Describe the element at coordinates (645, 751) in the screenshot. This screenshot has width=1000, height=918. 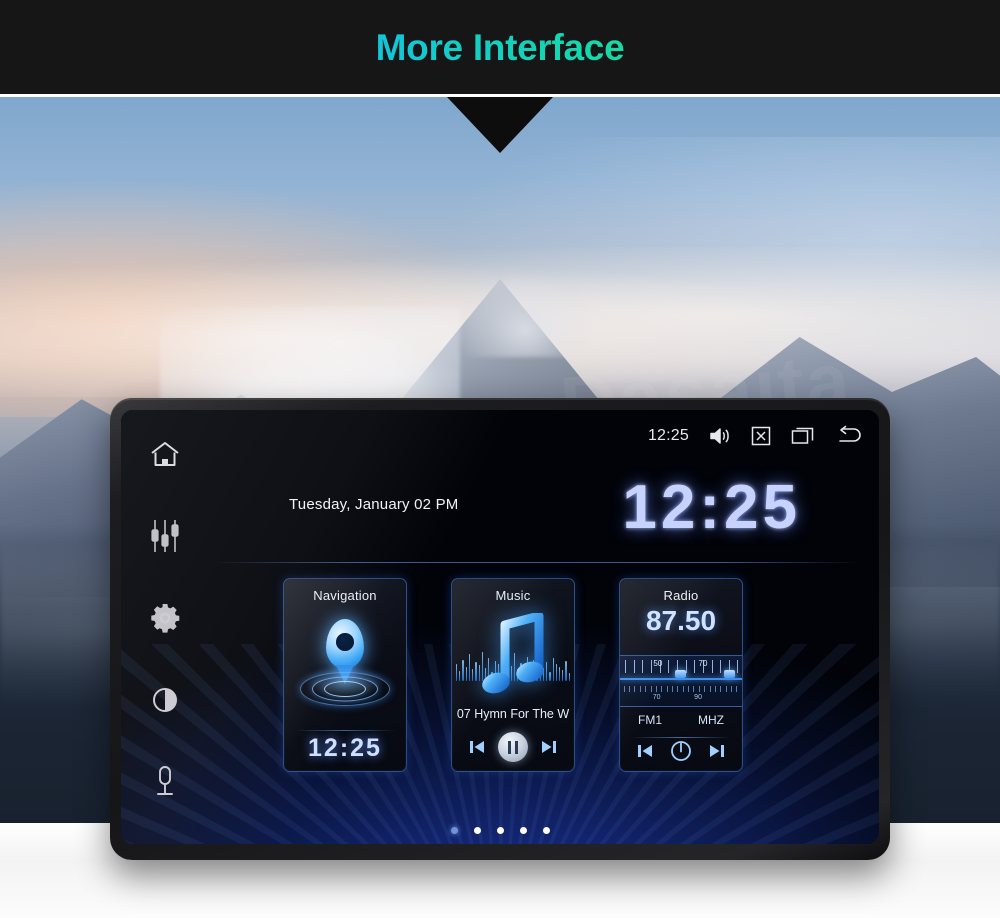
I see `prev-station-button` at that location.